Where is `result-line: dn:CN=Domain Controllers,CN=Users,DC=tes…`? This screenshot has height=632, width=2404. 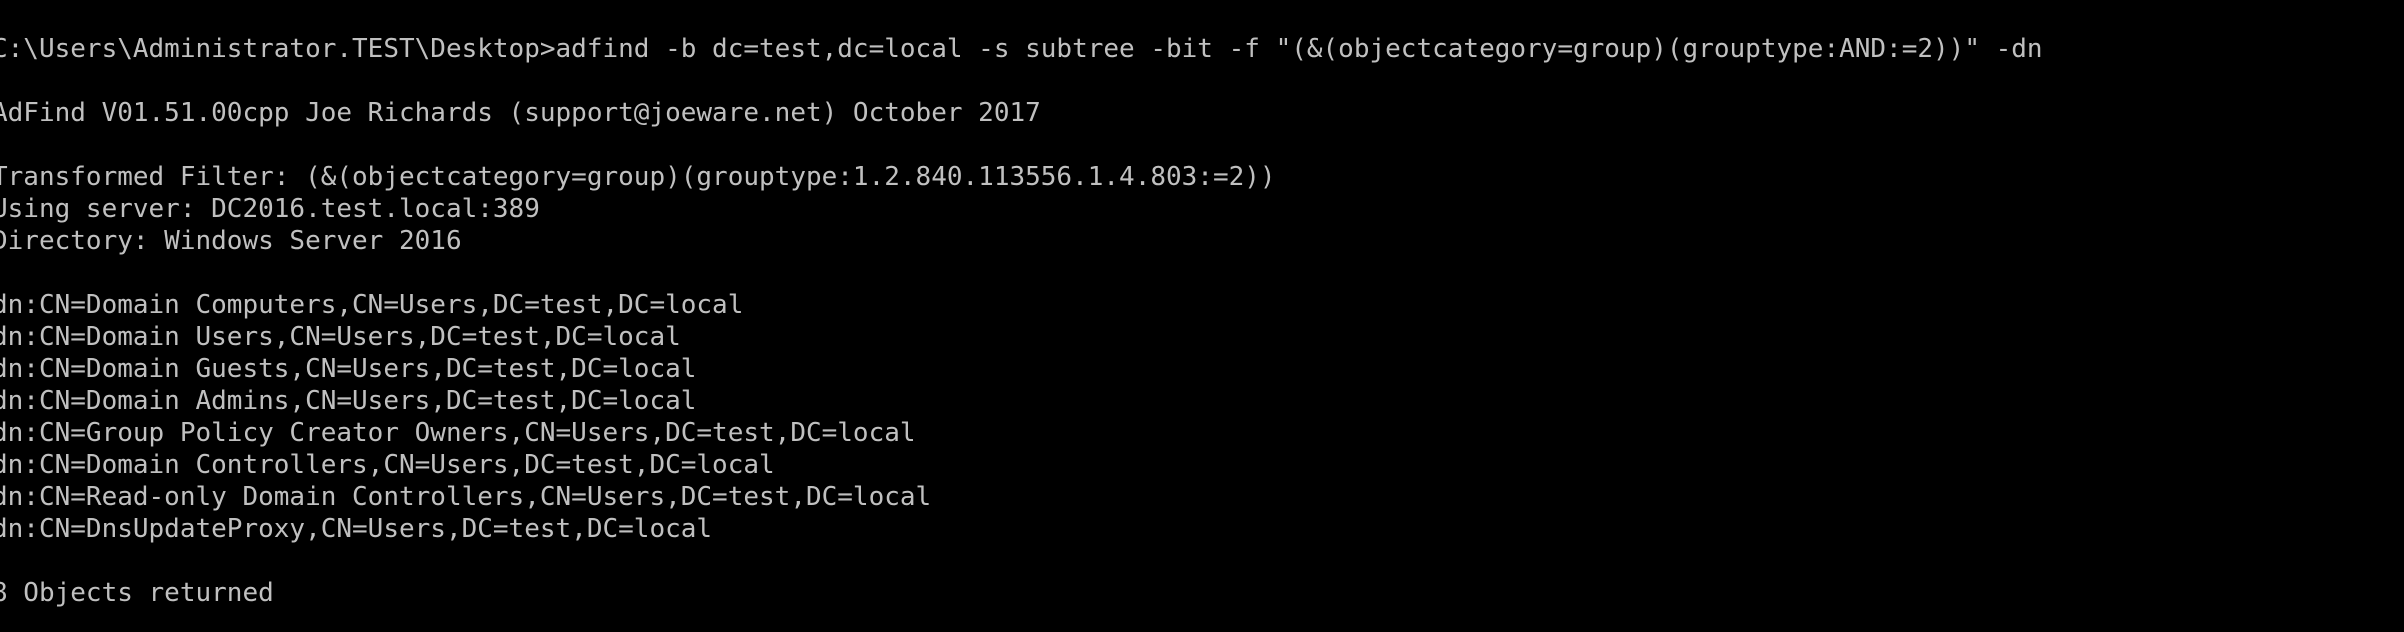
result-line: dn:CN=Domain Controllers,CN=Users,DC=tes… is located at coordinates (387, 465).